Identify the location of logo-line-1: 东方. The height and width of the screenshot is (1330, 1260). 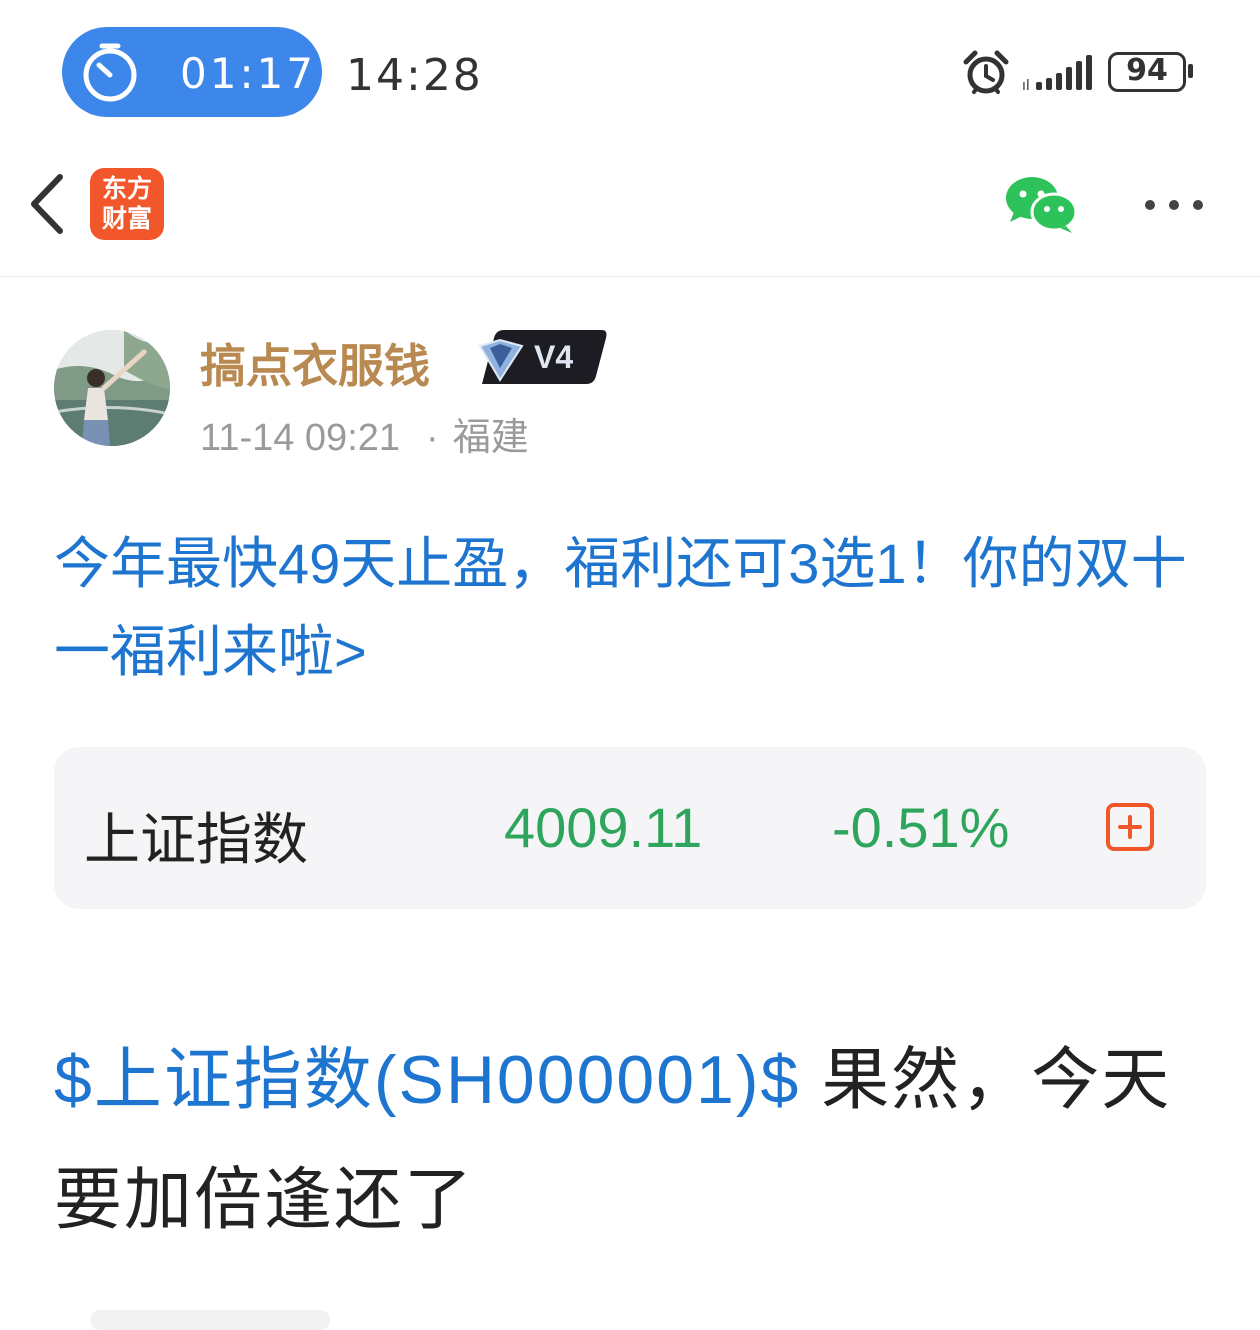
(126, 189).